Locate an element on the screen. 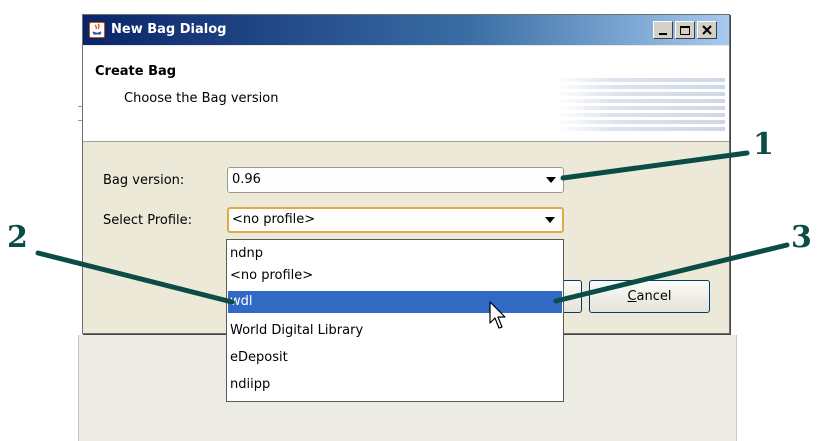 This screenshot has height=441, width=819. callout-1-arrow is located at coordinates (655, 165).